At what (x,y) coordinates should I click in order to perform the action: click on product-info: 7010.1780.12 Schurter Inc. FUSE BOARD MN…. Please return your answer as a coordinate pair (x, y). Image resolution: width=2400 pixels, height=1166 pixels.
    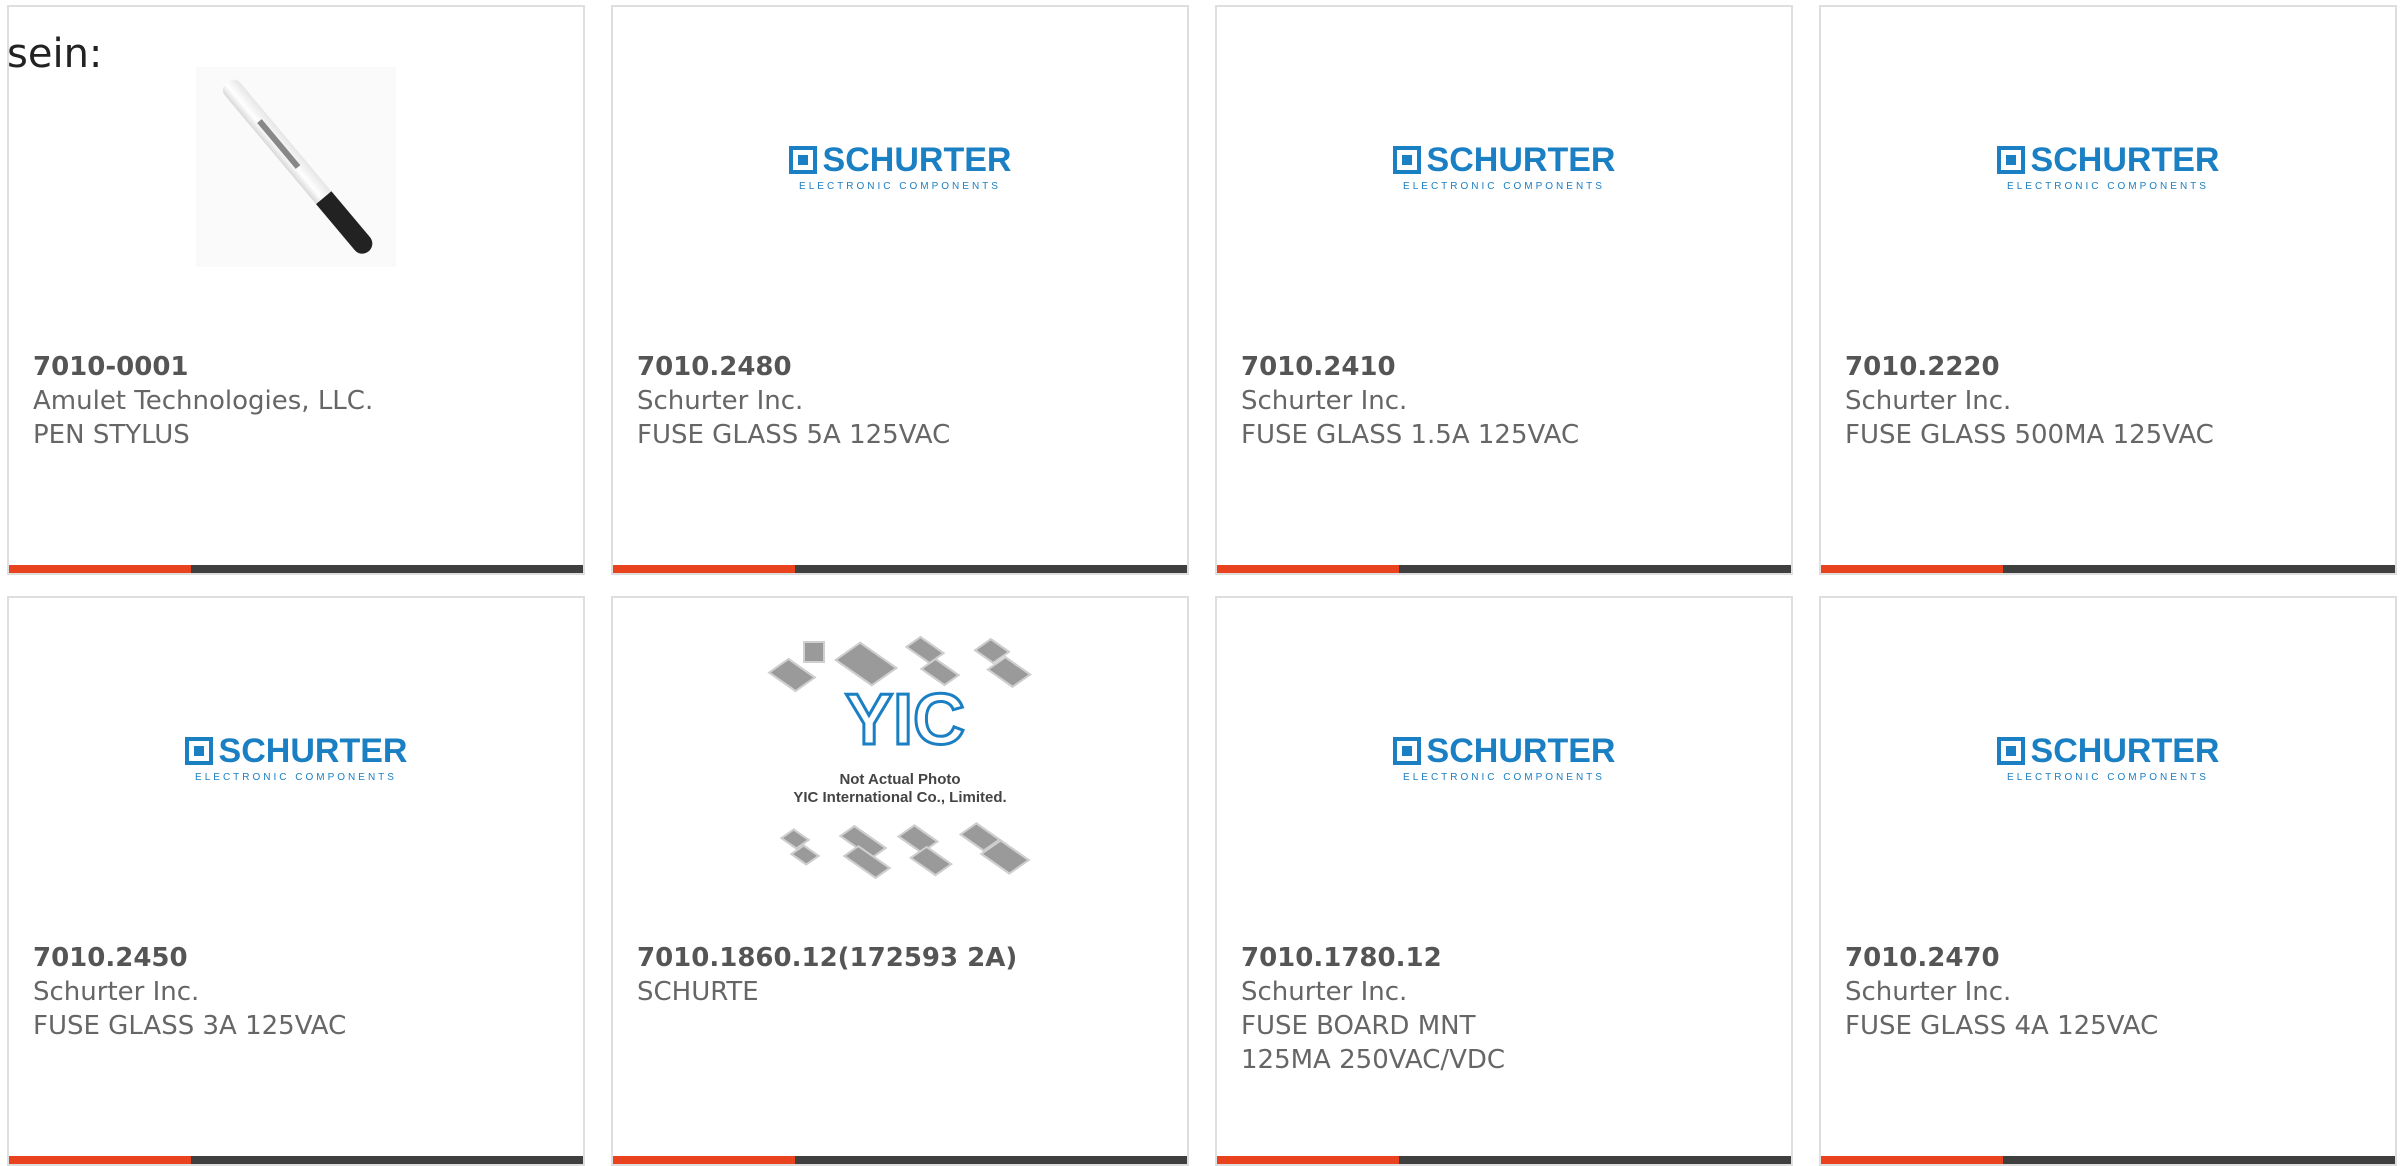
    Looking at the image, I should click on (1506, 1009).